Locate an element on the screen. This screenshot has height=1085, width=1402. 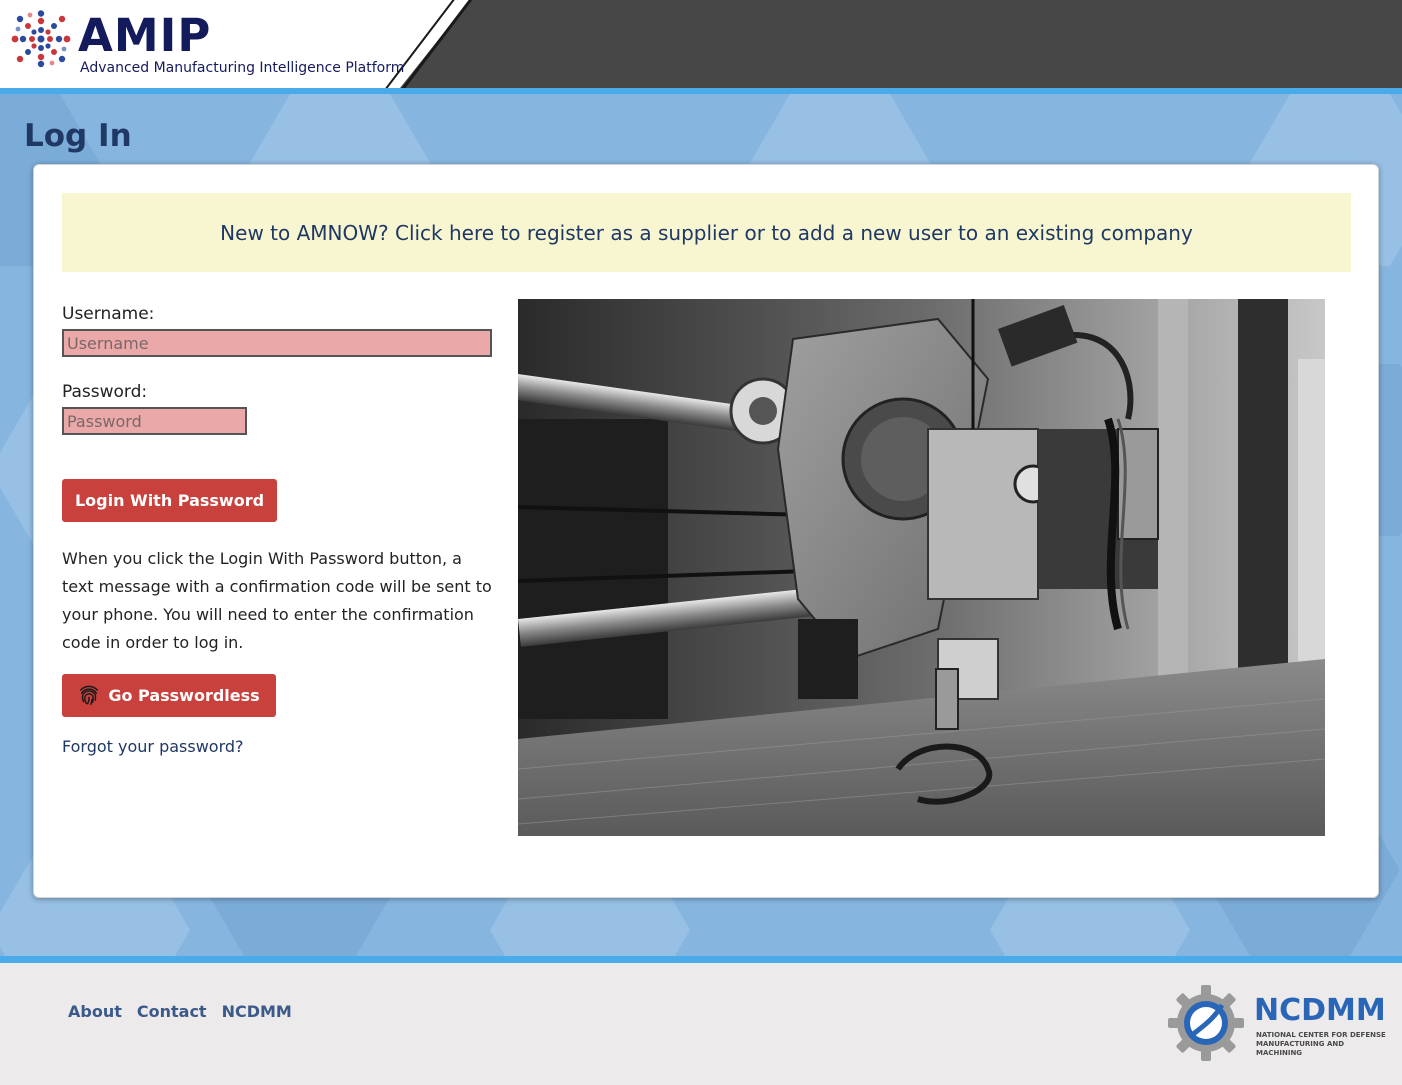
footer-links: About Contact NCDMM is located at coordinates (180, 1011).